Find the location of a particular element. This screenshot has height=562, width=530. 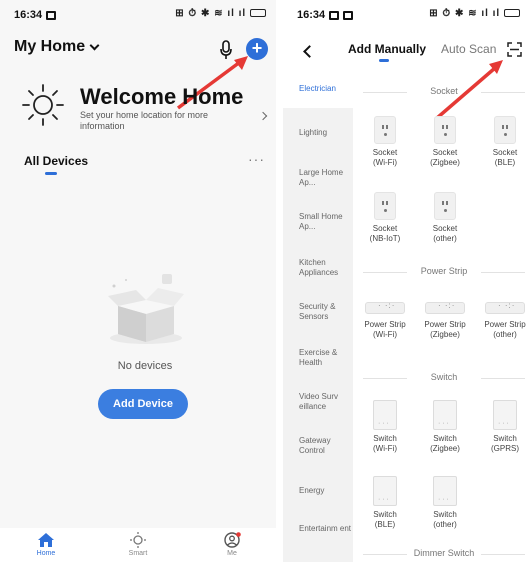

all-devices-tab: All Devices is located at coordinates (56, 161).